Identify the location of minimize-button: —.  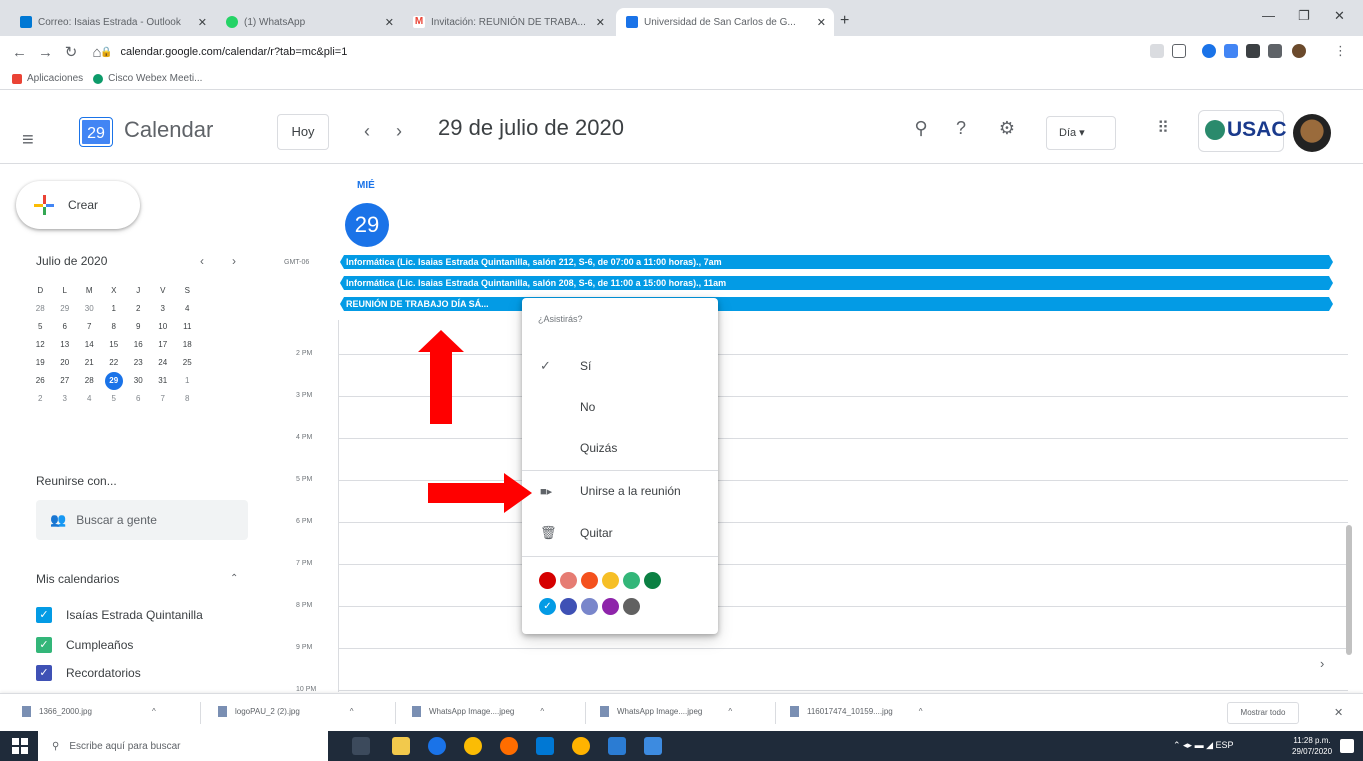
(1268, 15).